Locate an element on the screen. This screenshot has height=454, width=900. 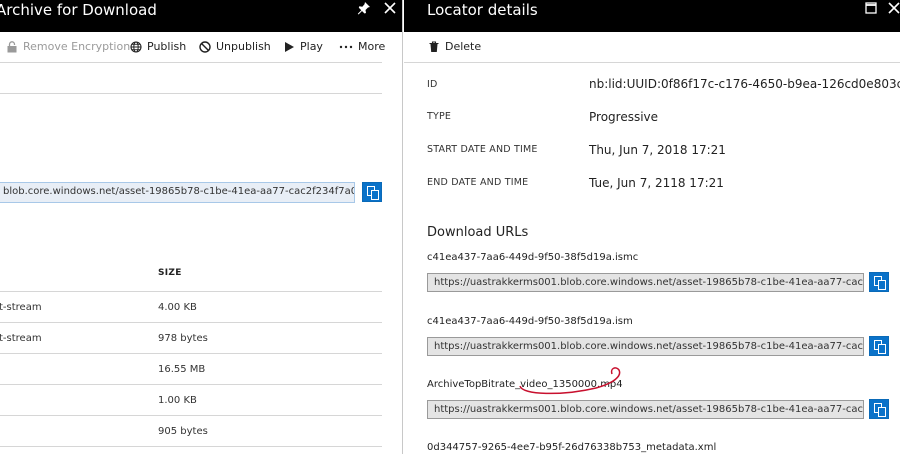
publish-label: Publish is located at coordinates (167, 46).